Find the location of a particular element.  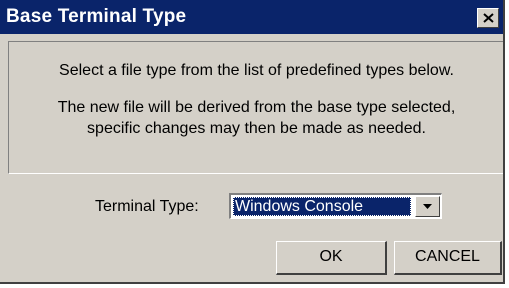

terminal-type-dropdown-button is located at coordinates (427, 206).